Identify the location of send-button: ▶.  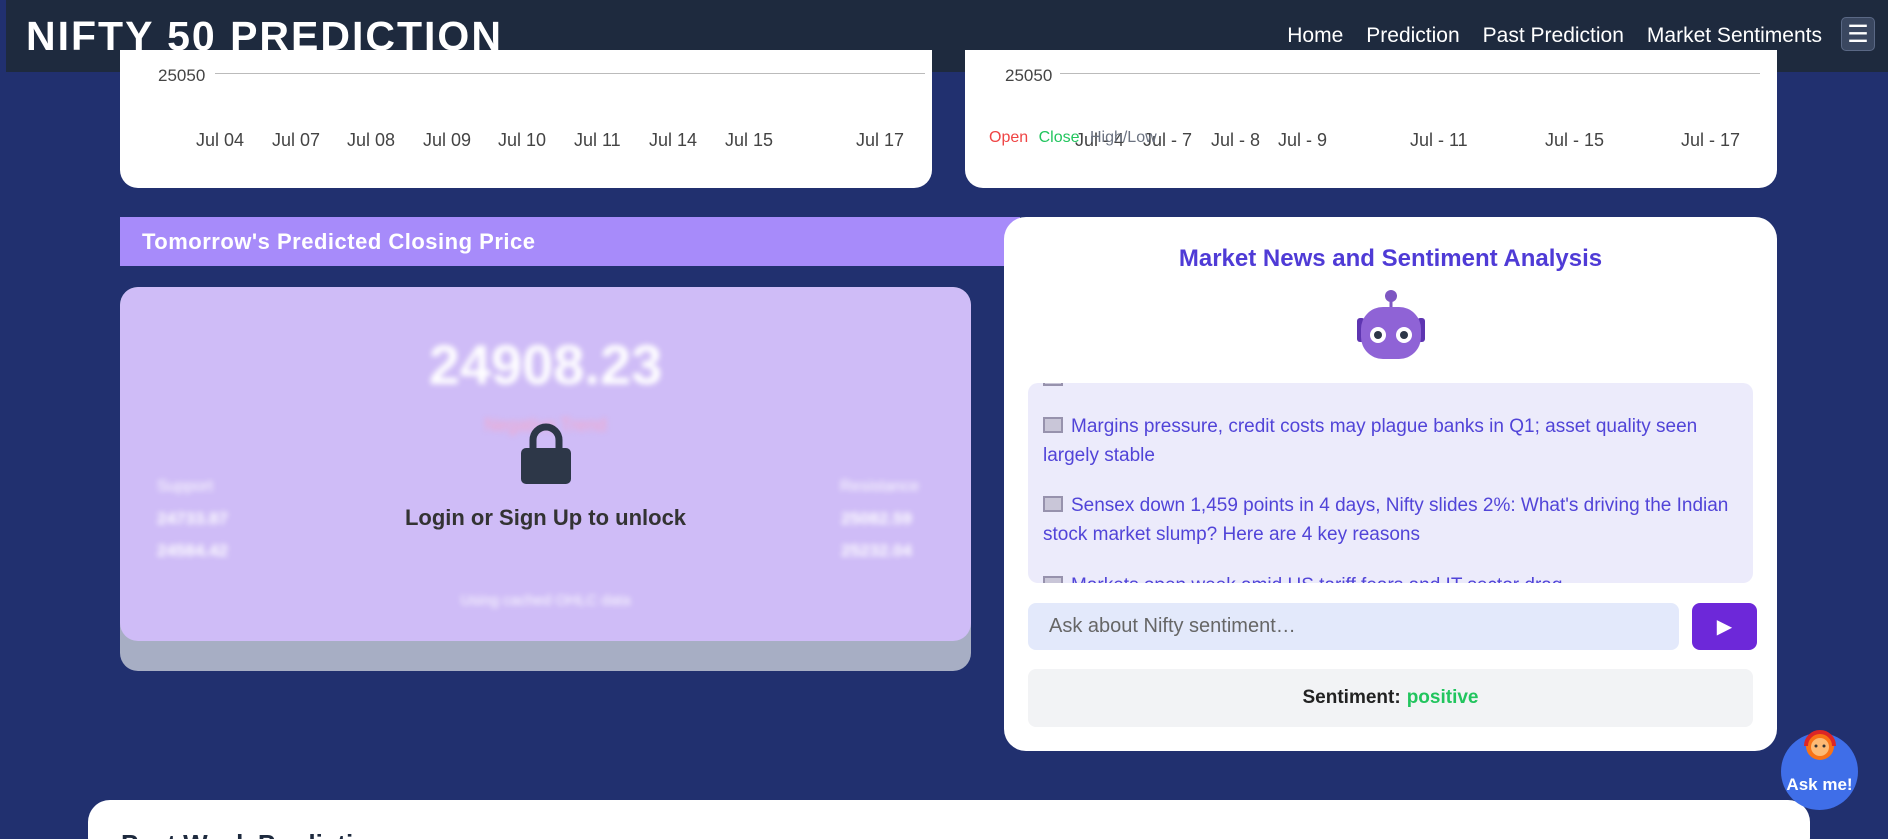
(1724, 626).